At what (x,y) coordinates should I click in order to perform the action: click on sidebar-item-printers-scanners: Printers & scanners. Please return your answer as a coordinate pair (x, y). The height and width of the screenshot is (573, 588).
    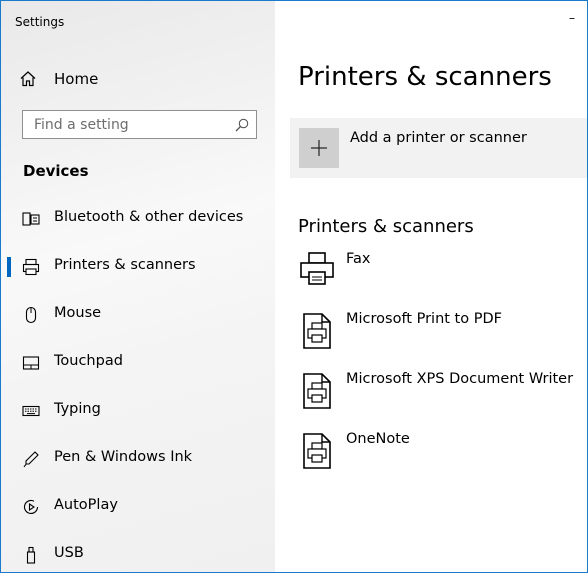
    Looking at the image, I should click on (138, 267).